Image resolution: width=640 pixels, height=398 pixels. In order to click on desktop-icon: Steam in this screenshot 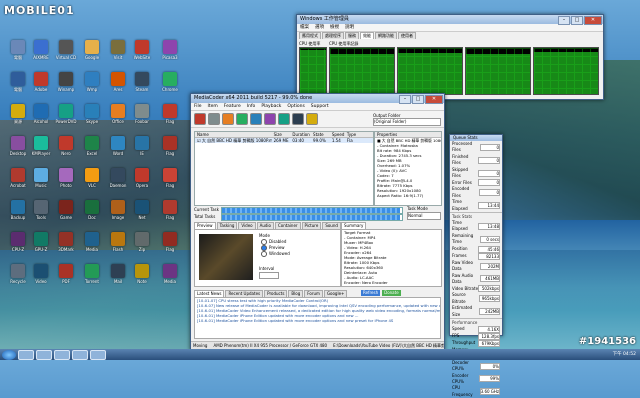, I will do `click(142, 87)`.